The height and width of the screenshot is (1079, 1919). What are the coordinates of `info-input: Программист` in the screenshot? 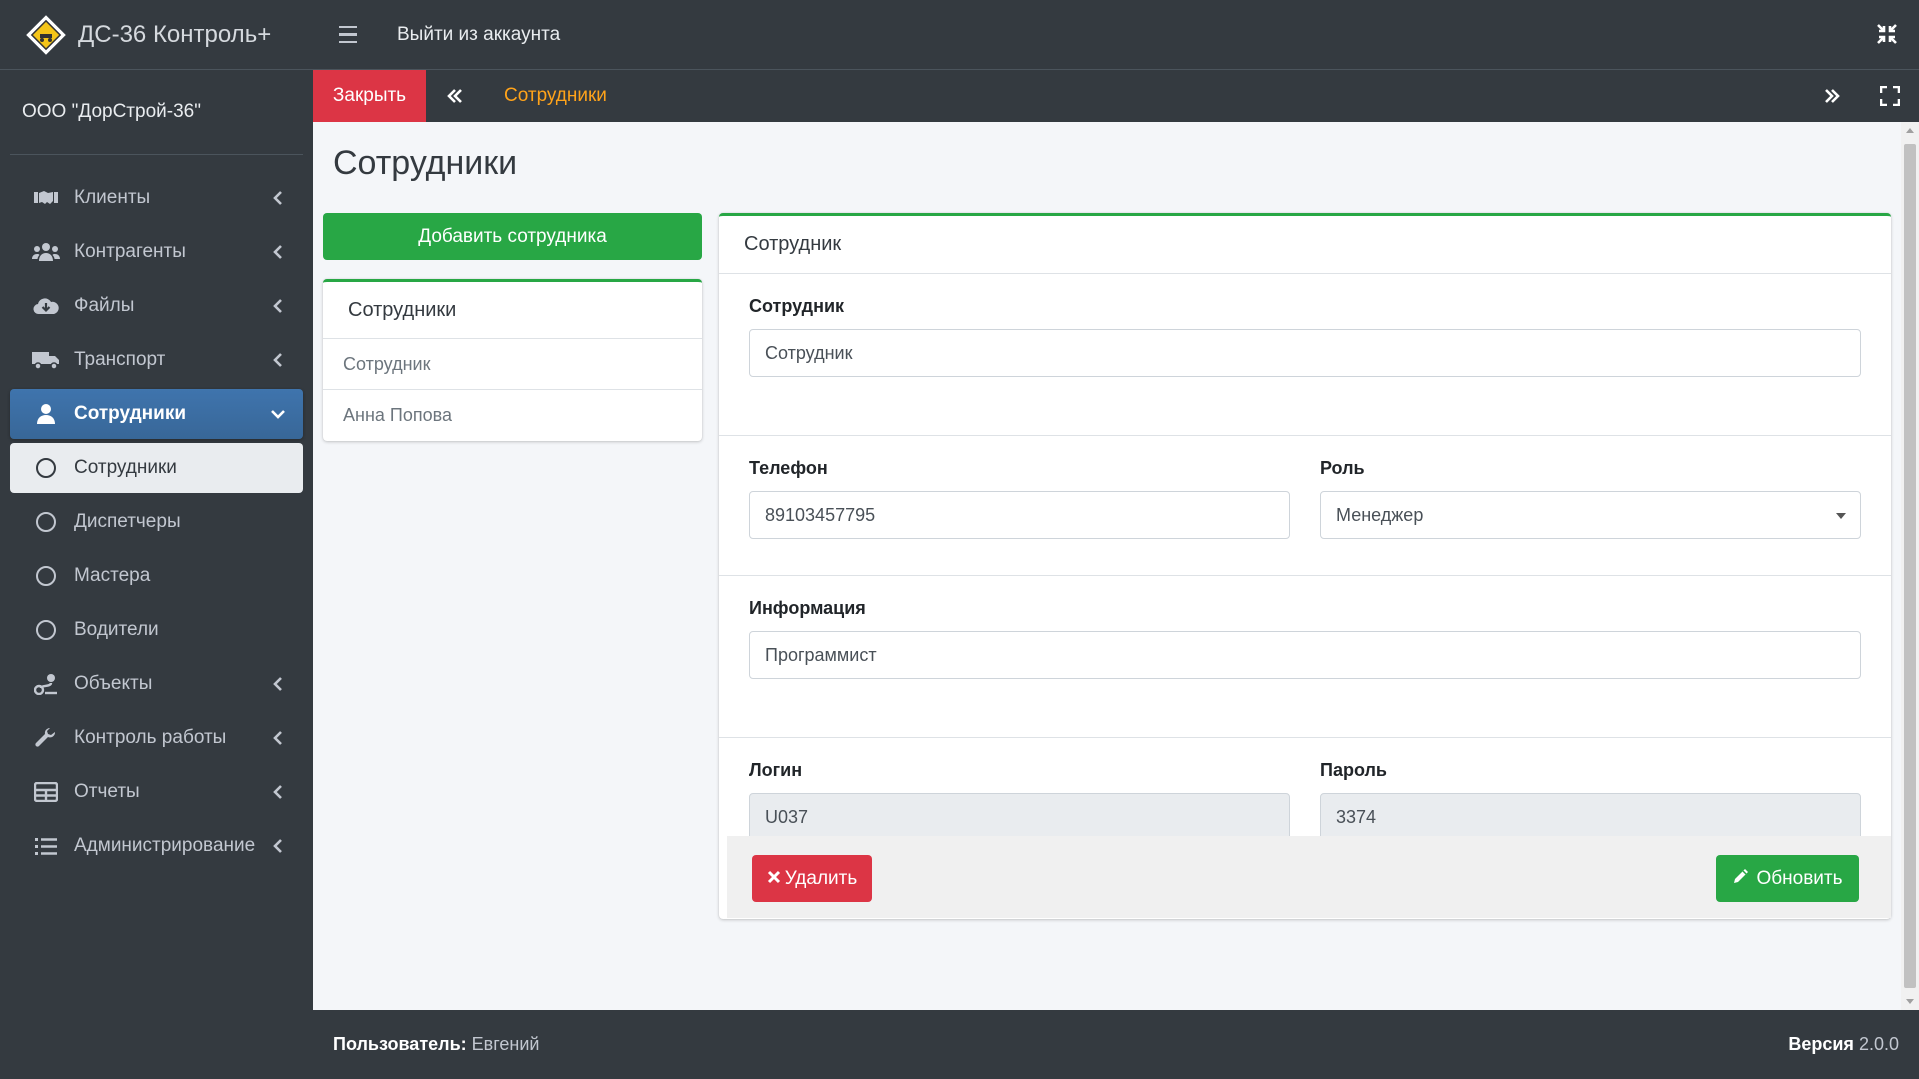 It's located at (1305, 655).